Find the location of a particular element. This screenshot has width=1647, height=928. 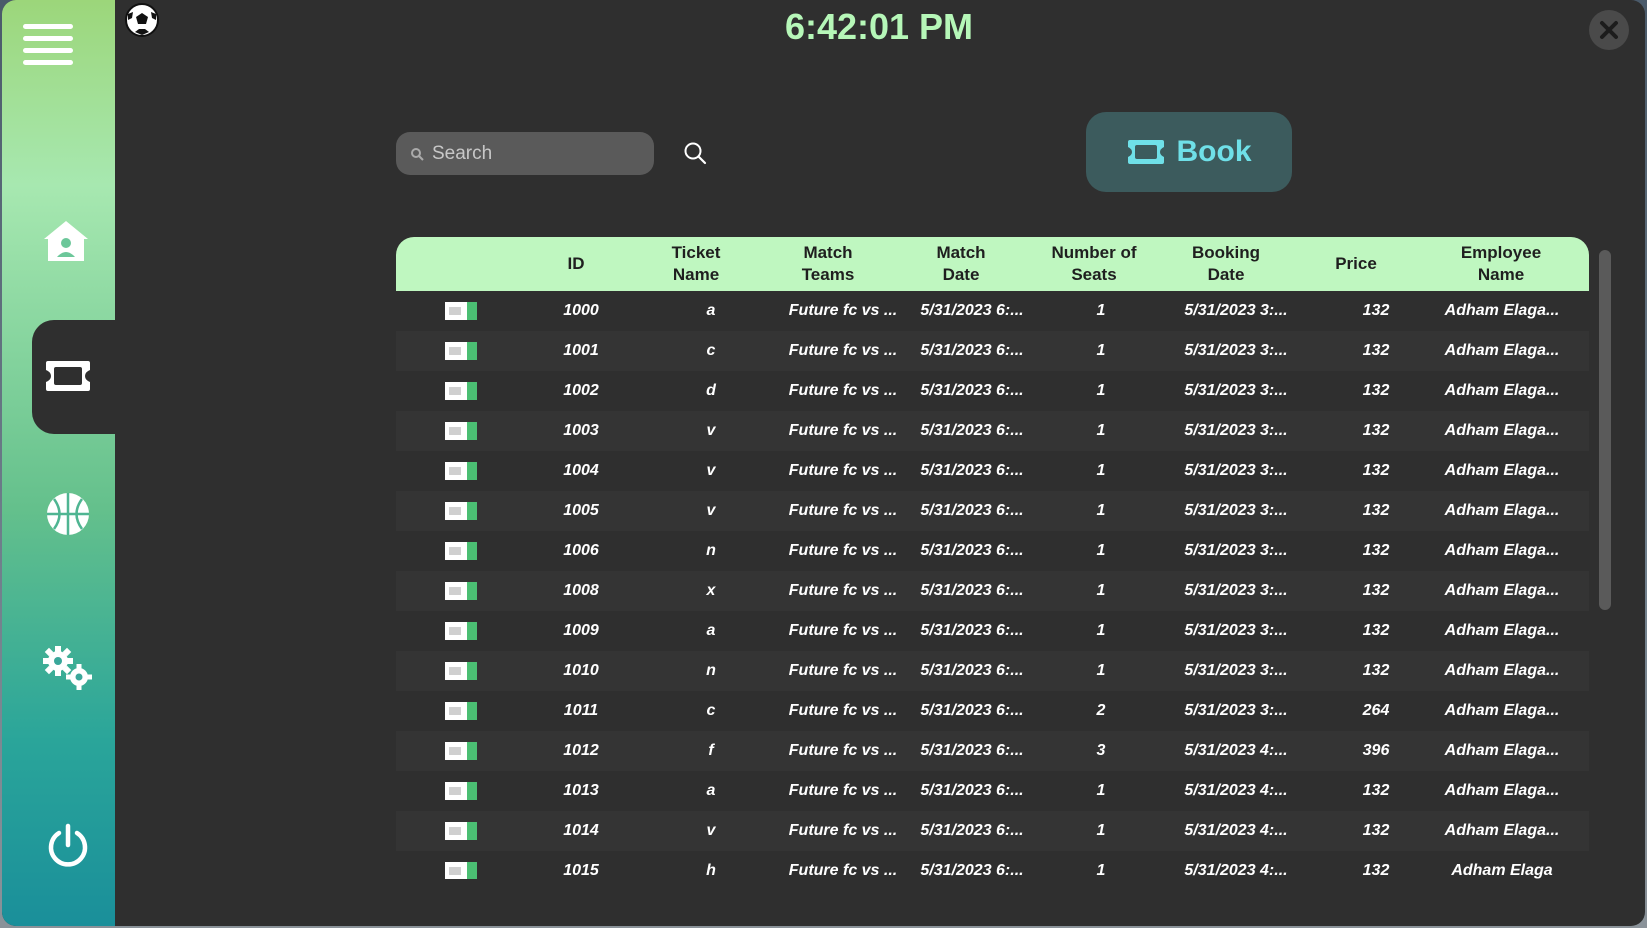

header-number-of-seats: Number of Seats is located at coordinates (1094, 264).